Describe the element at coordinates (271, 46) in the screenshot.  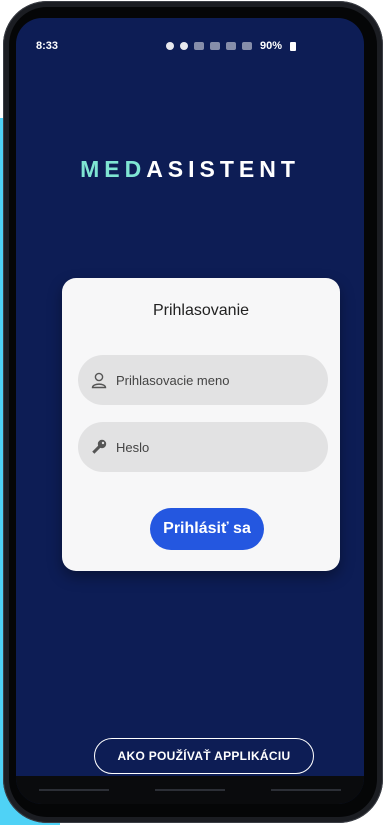
I see `battery-percent: 90%` at that location.